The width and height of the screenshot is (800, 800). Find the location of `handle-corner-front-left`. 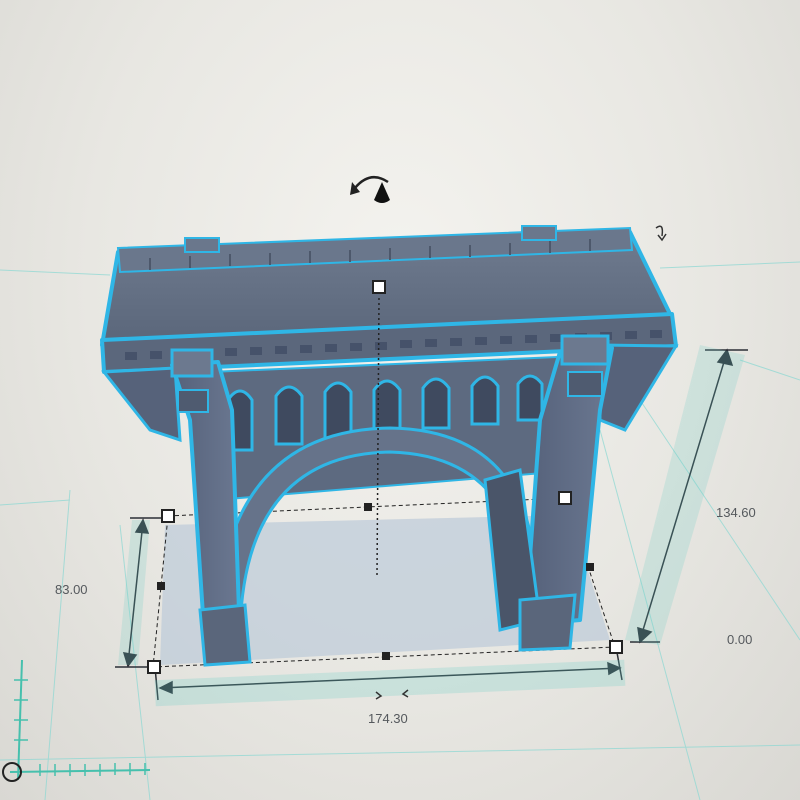

handle-corner-front-left is located at coordinates (154, 667).